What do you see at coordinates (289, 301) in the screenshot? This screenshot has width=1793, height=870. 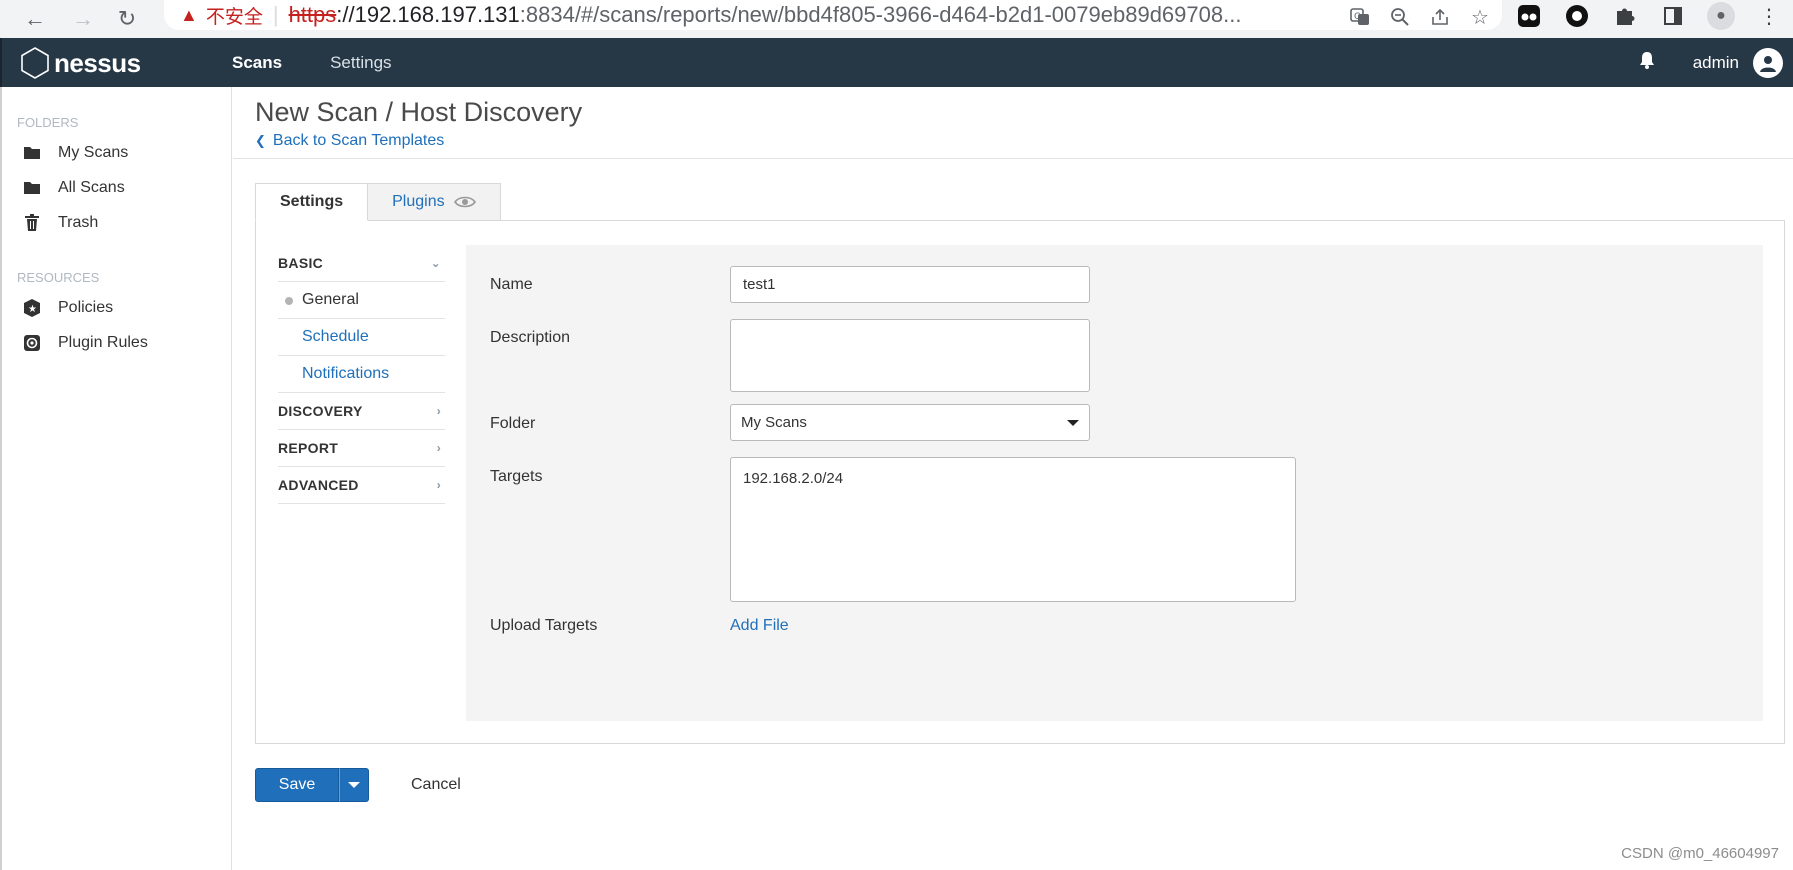 I see `current-indicator-dot` at bounding box center [289, 301].